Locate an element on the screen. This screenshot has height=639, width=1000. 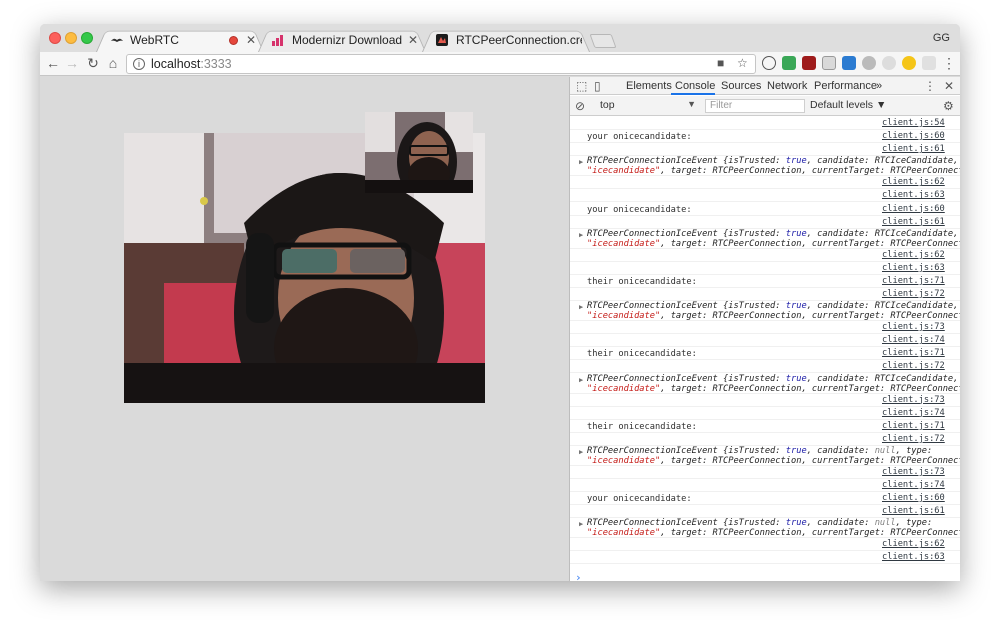
console-source-row: client.js:63 is located at coordinates (765, 268).